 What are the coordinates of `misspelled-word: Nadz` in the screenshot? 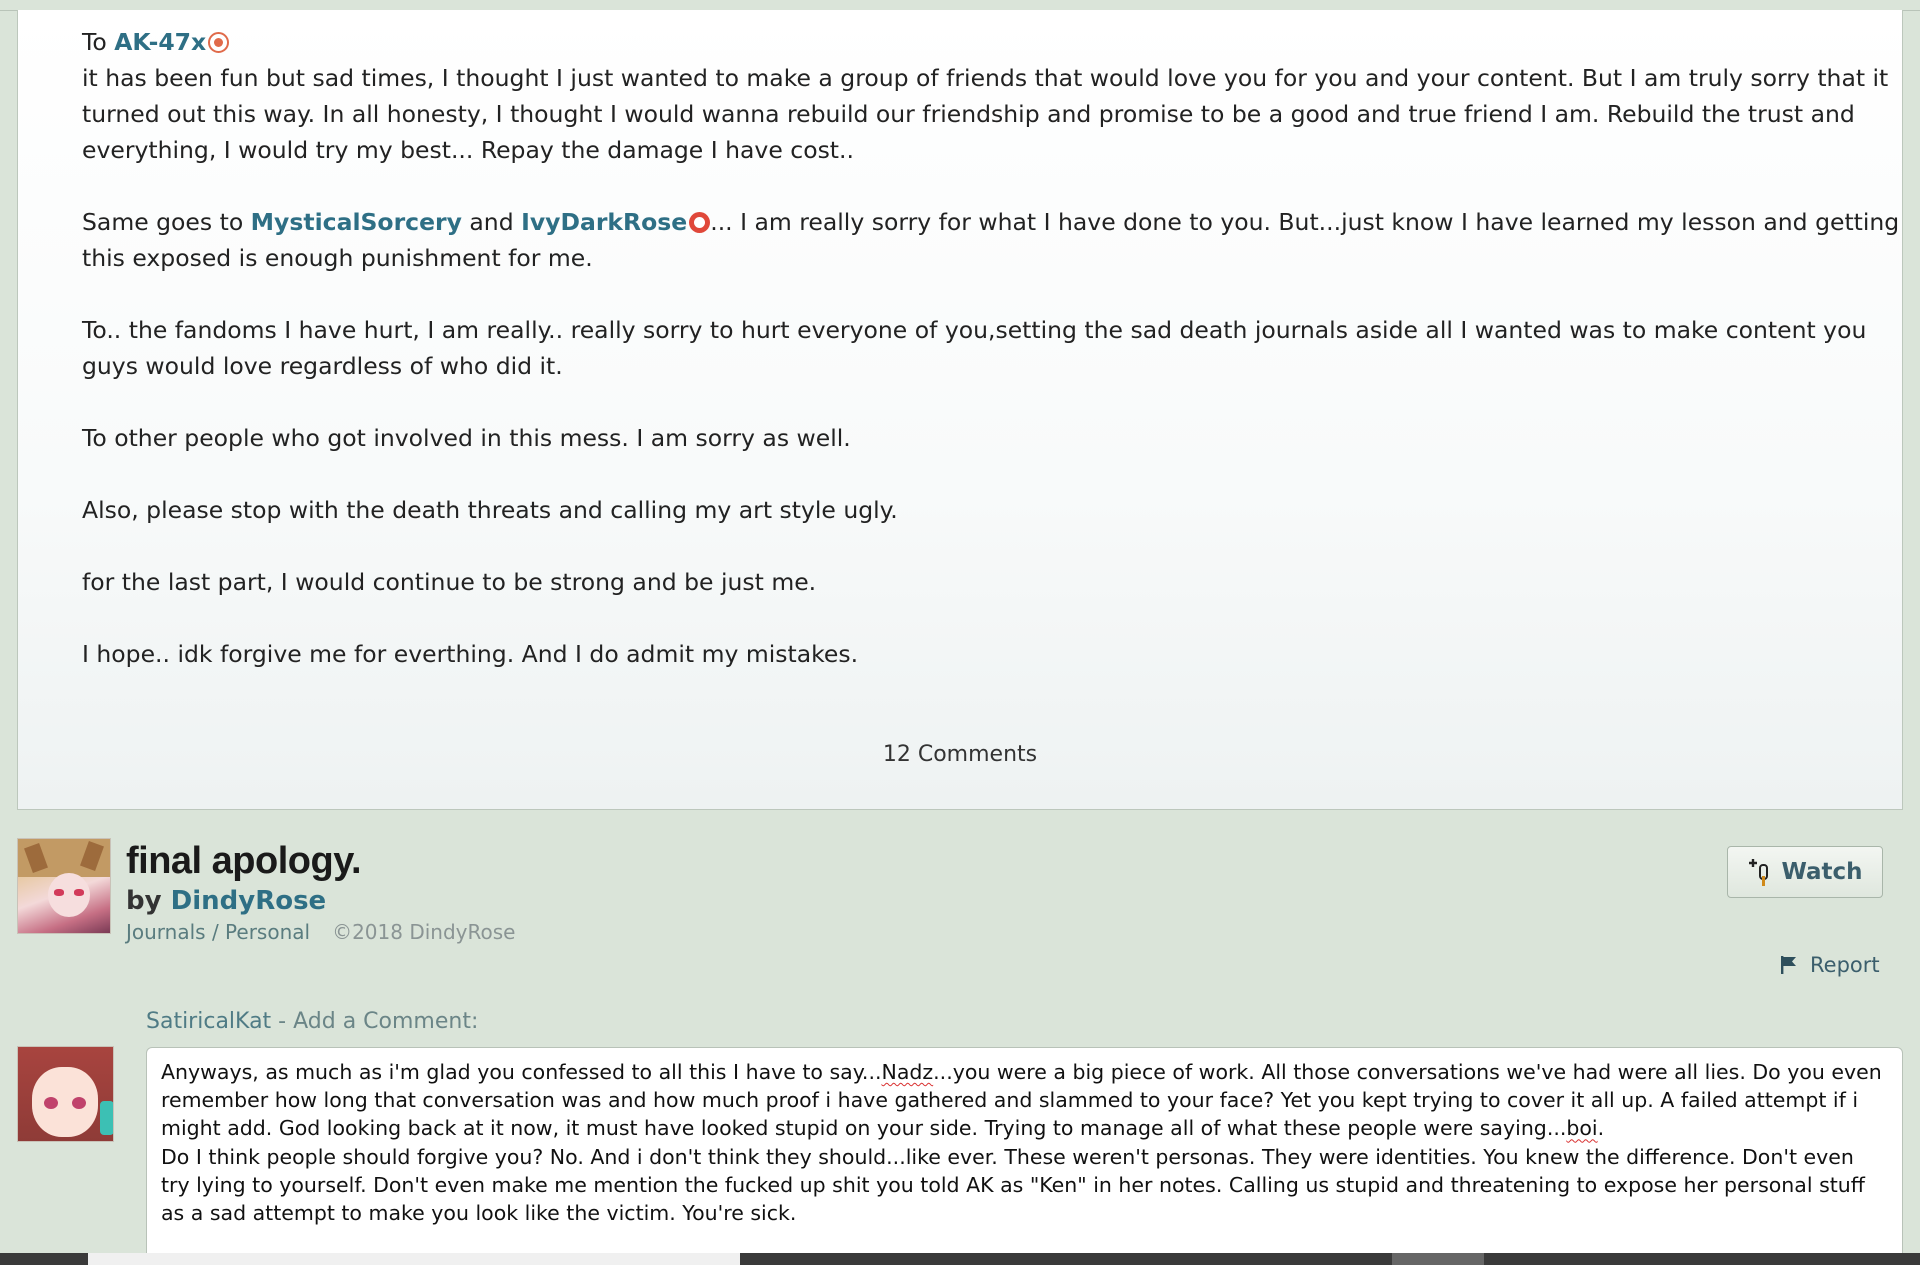 It's located at (907, 1072).